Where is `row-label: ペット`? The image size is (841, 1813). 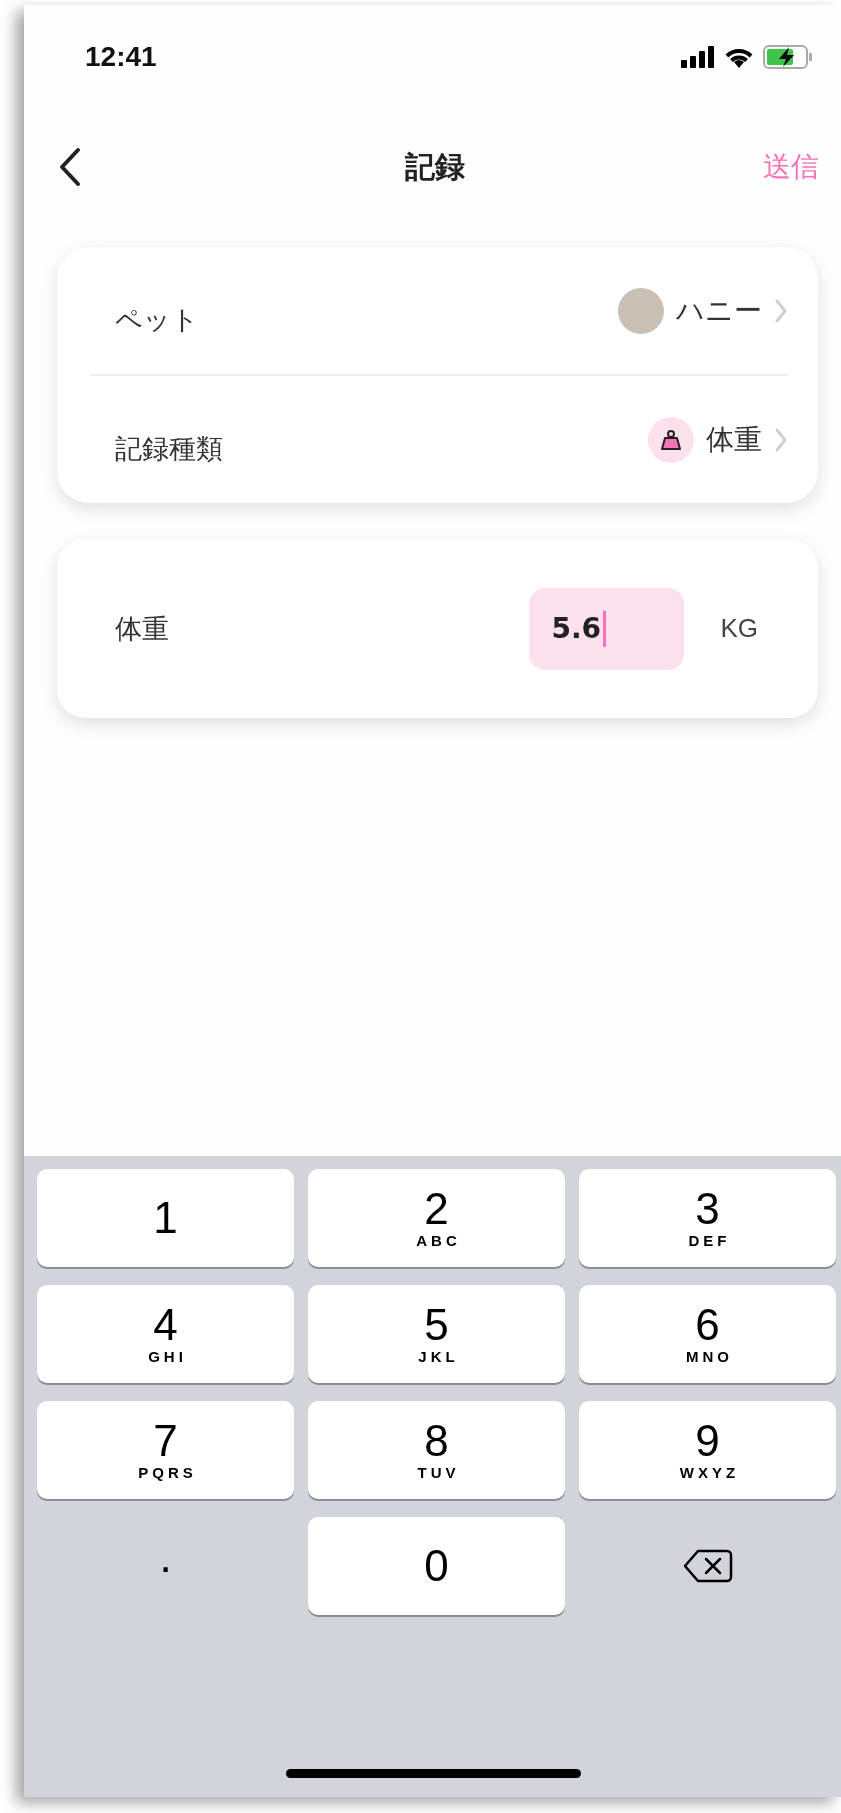
row-label: ペット is located at coordinates (157, 319).